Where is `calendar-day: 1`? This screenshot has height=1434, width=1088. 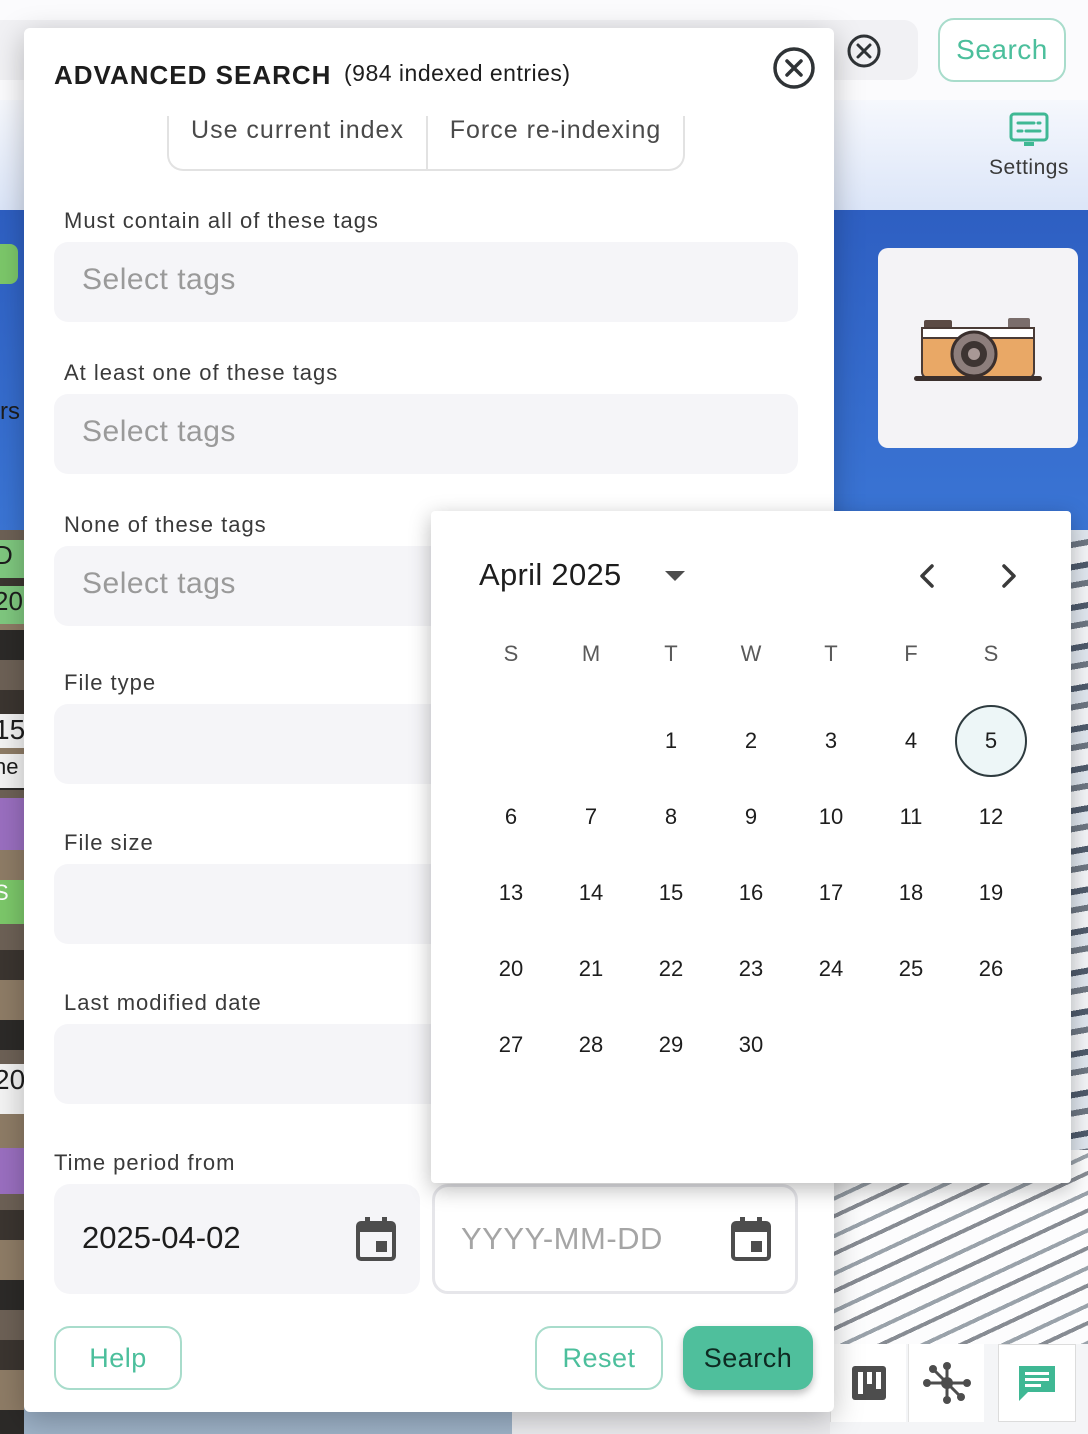 calendar-day: 1 is located at coordinates (671, 741).